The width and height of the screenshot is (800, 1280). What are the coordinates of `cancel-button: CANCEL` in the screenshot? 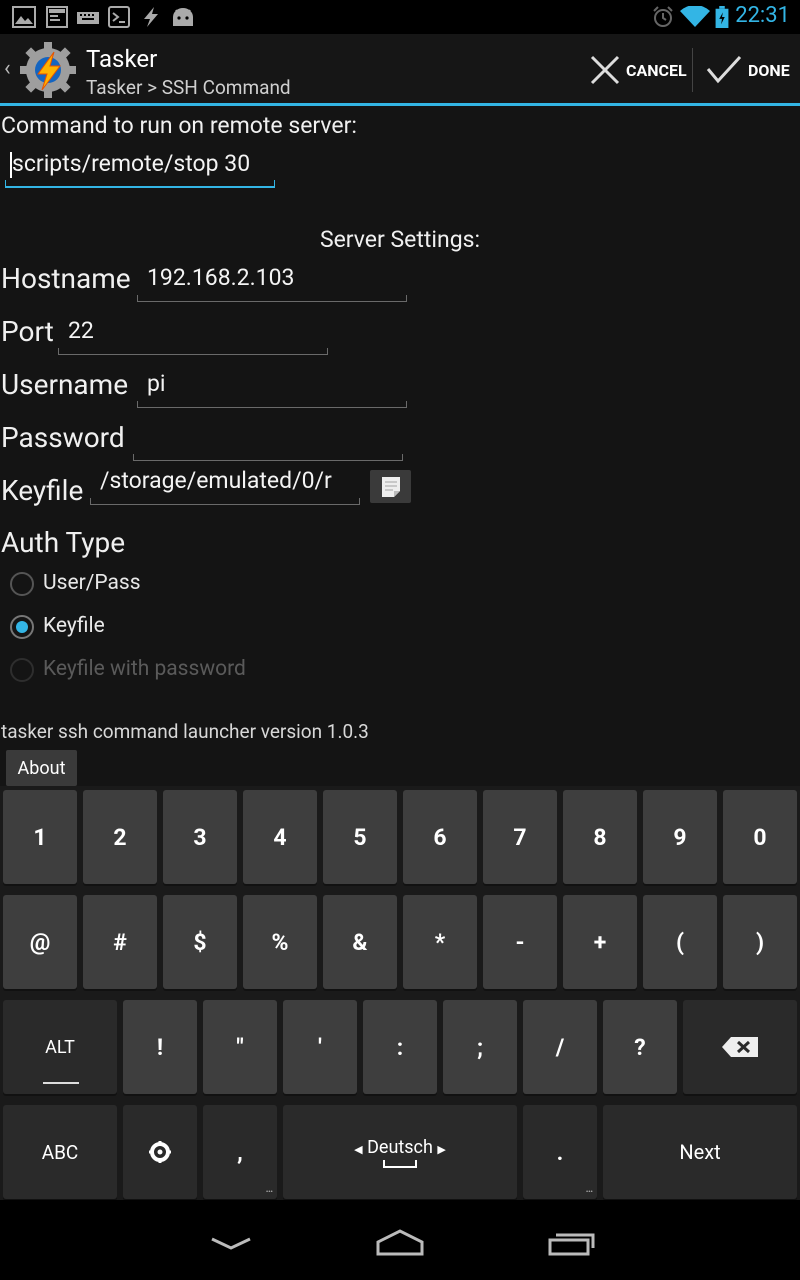 It's located at (638, 70).